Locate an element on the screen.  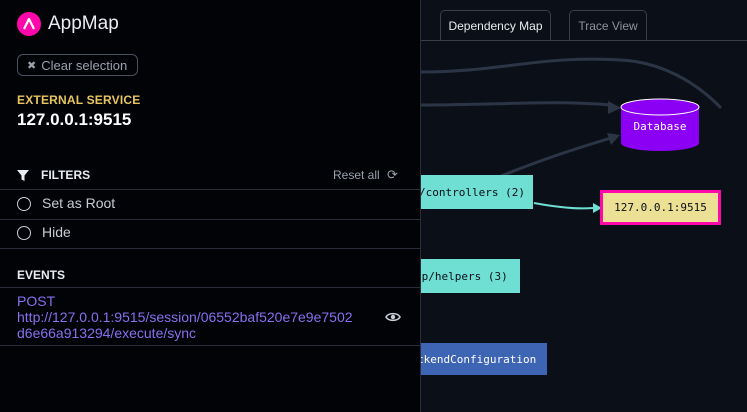
clear-selection-button: ✖ Clear selection is located at coordinates (77, 65).